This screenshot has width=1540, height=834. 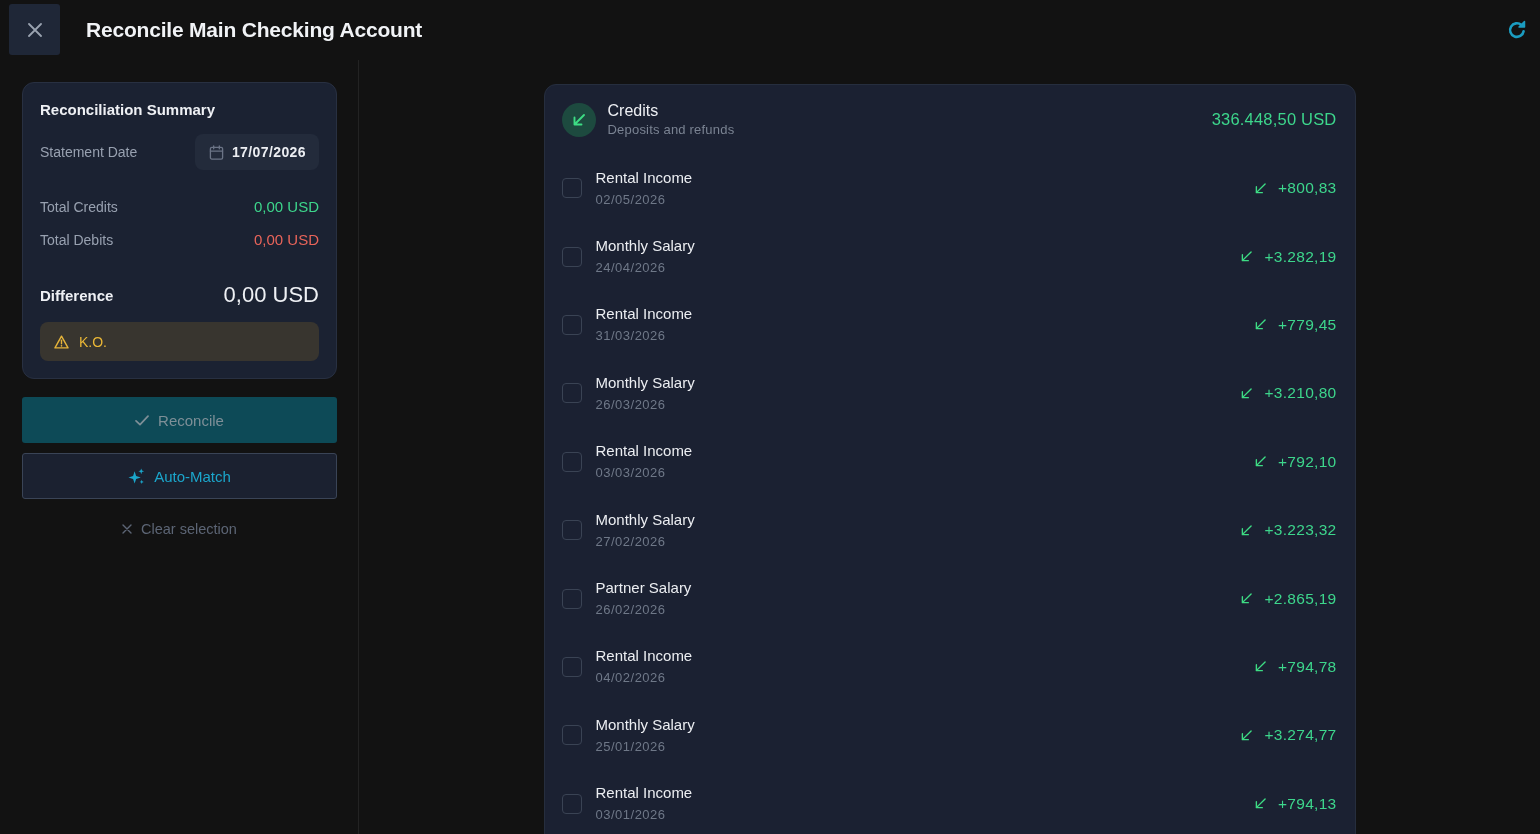 What do you see at coordinates (631, 473) in the screenshot?
I see `transaction-date: 03/03/2026` at bounding box center [631, 473].